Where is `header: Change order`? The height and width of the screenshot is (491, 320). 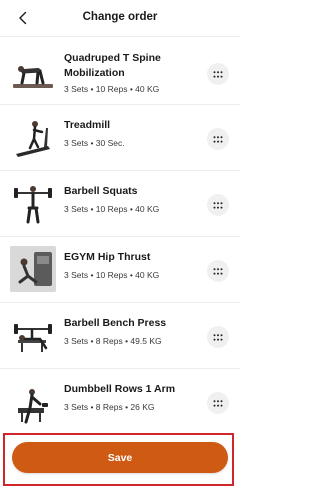 header: Change order is located at coordinates (120, 18).